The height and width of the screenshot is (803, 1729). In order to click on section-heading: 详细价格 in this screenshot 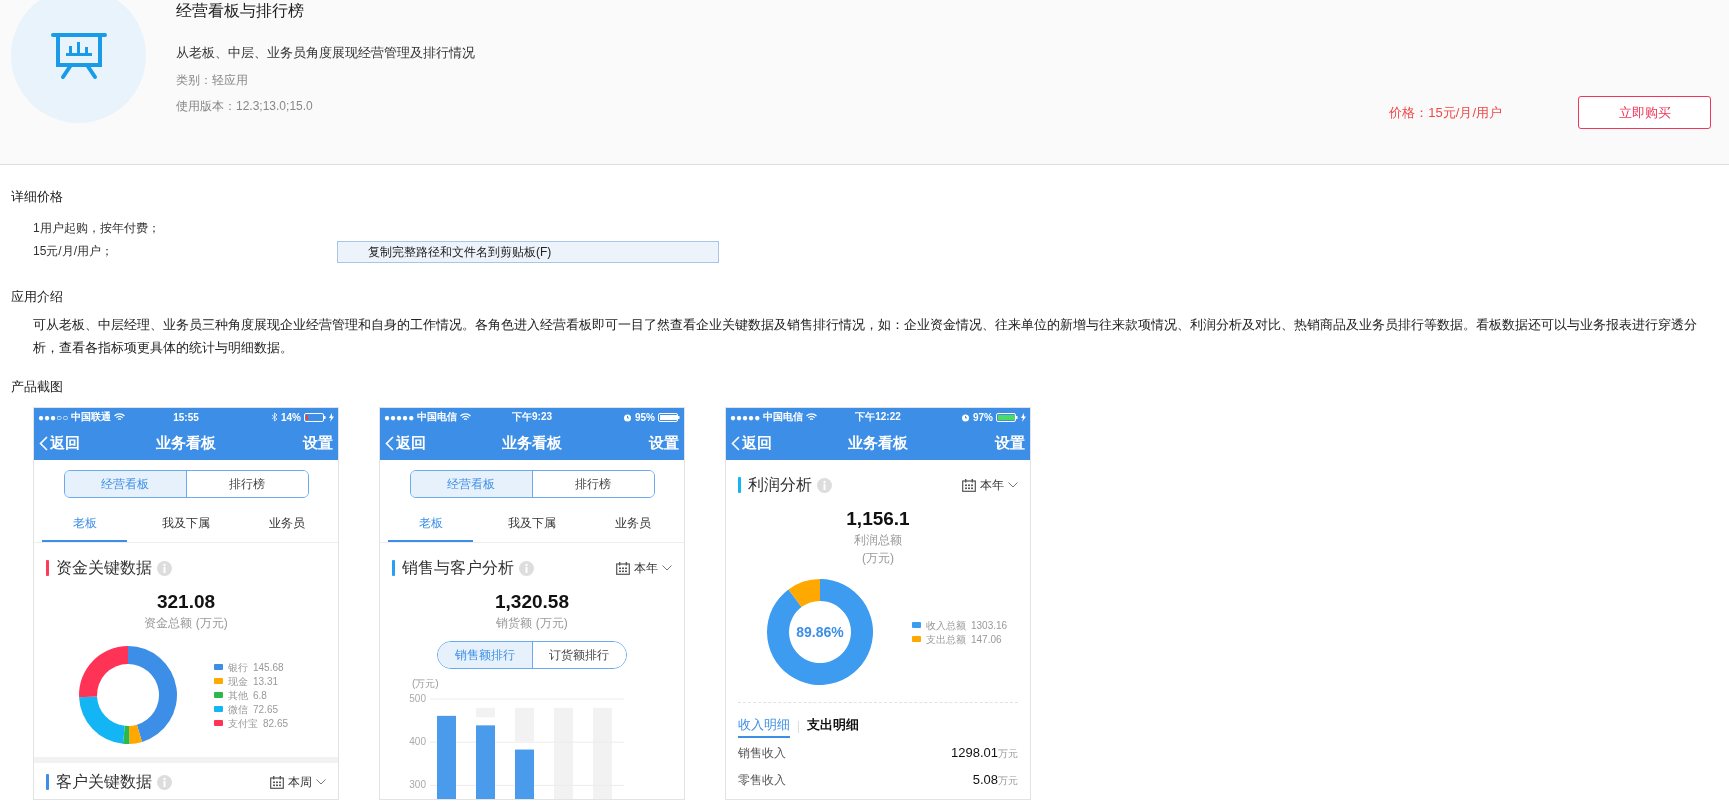, I will do `click(37, 197)`.